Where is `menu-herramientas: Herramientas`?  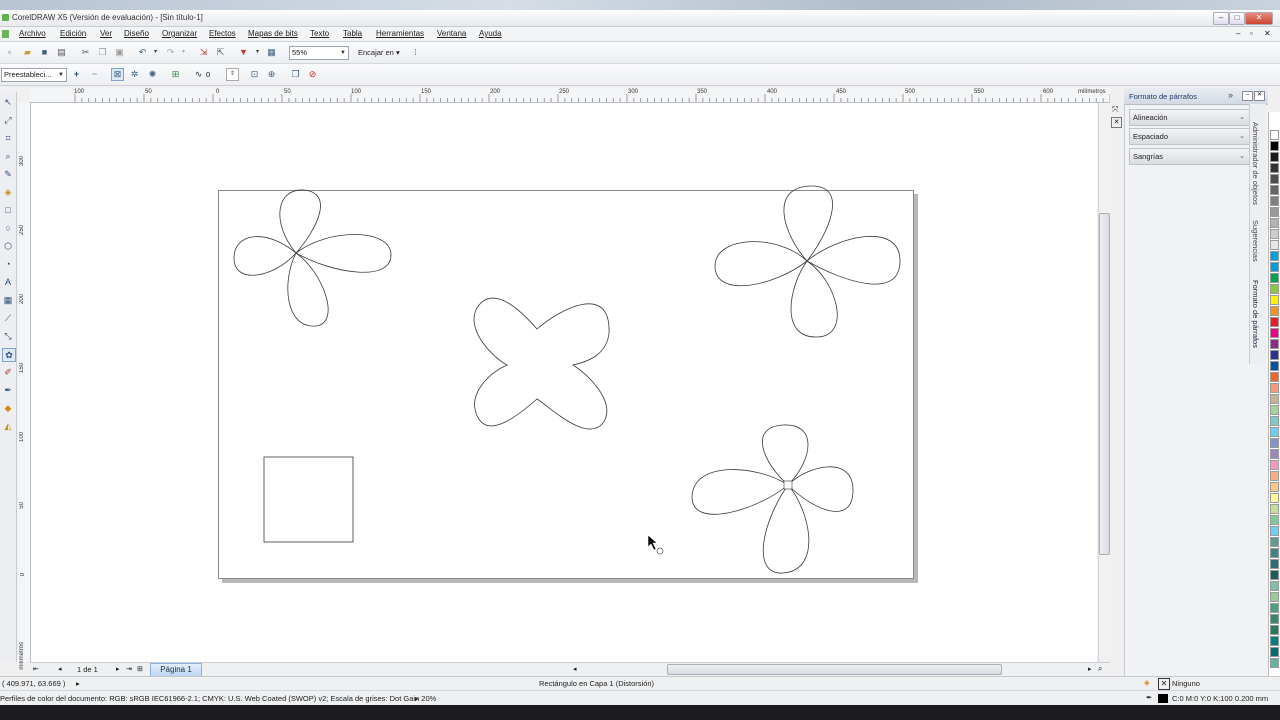
menu-herramientas: Herramientas is located at coordinates (400, 33).